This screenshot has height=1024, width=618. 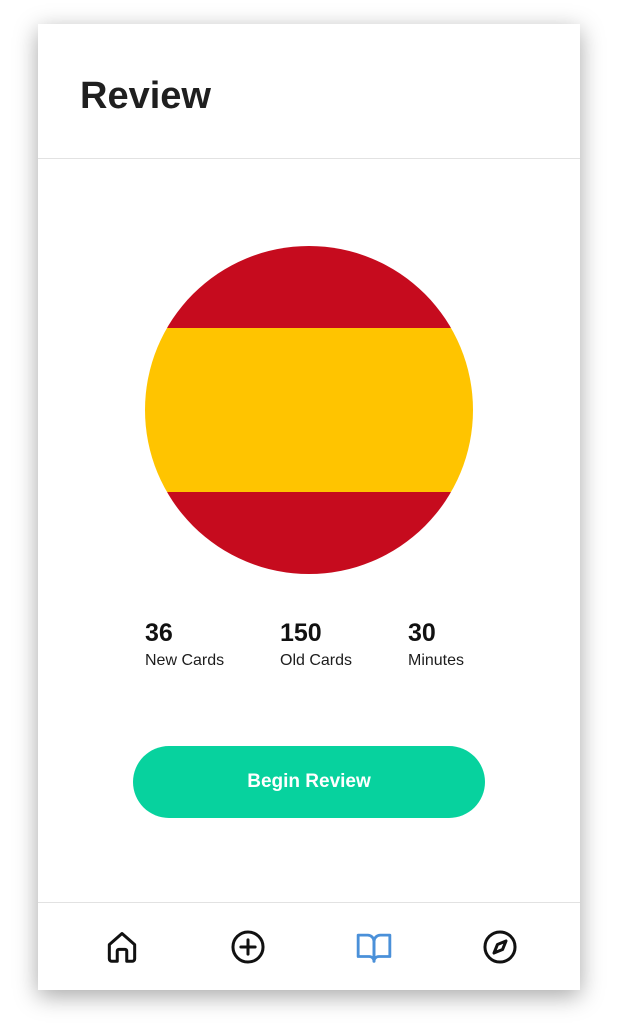 What do you see at coordinates (184, 645) in the screenshot?
I see `stat-new-cards: 36 New Cards` at bounding box center [184, 645].